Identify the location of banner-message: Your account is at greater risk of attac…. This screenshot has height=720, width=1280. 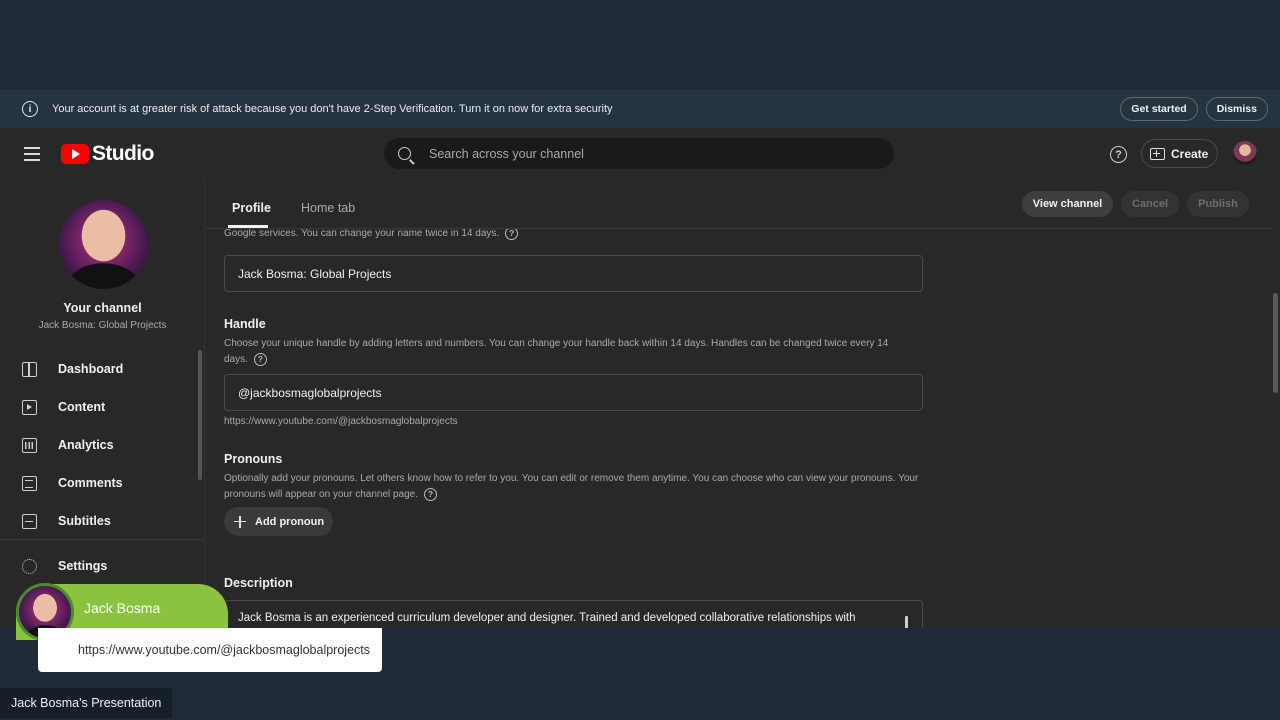
(332, 109).